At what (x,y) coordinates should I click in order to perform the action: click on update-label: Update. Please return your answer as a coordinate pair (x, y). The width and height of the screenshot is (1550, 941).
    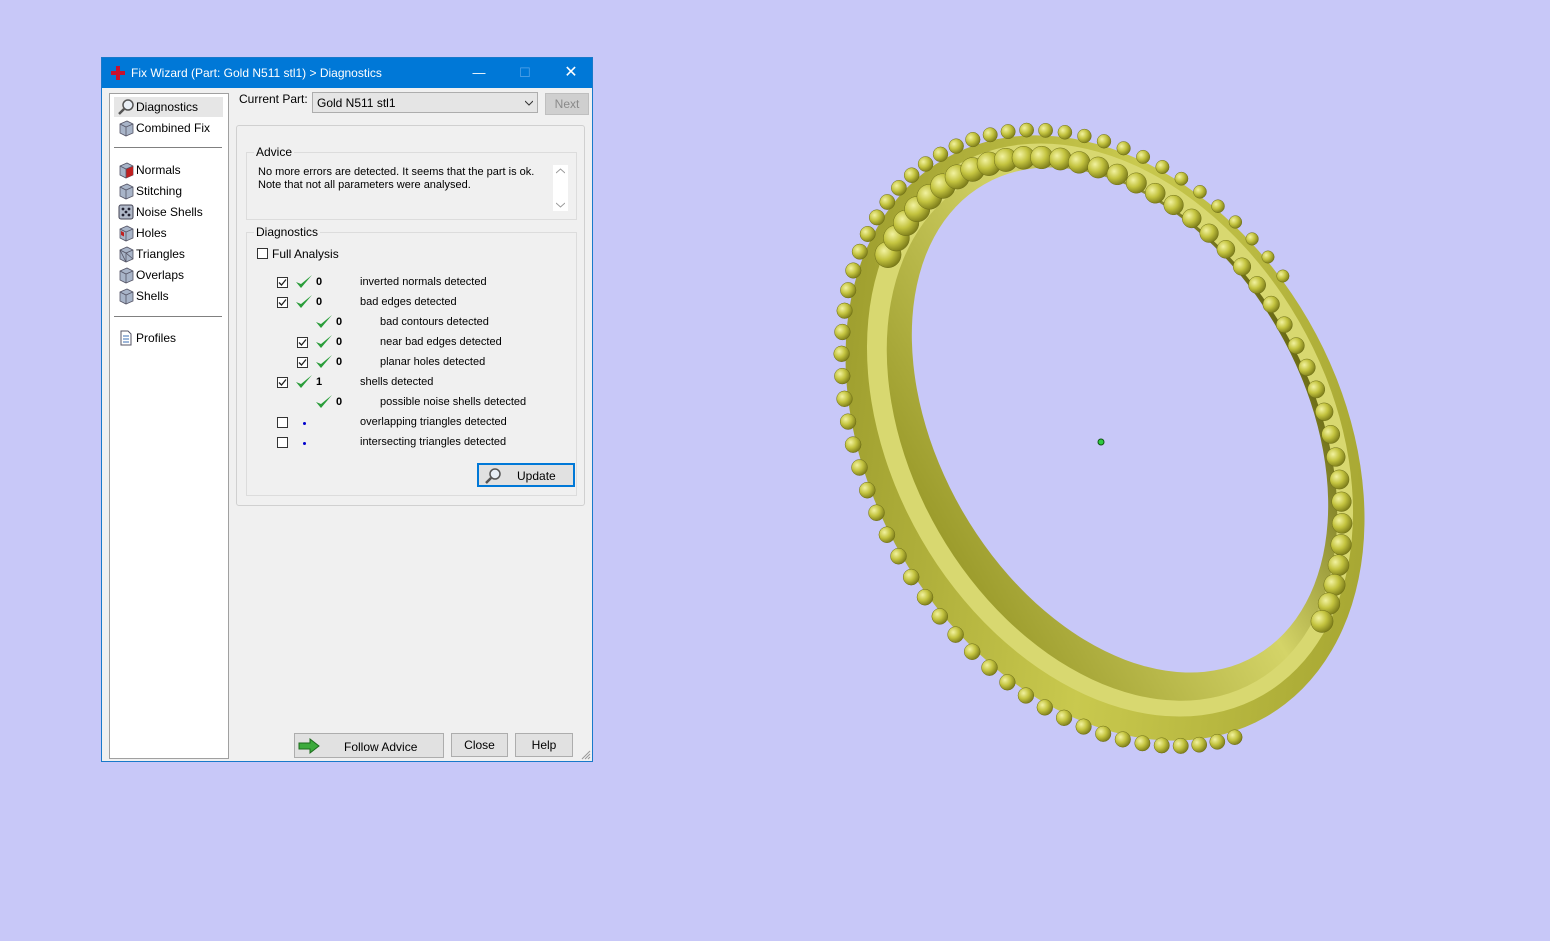
    Looking at the image, I should click on (536, 476).